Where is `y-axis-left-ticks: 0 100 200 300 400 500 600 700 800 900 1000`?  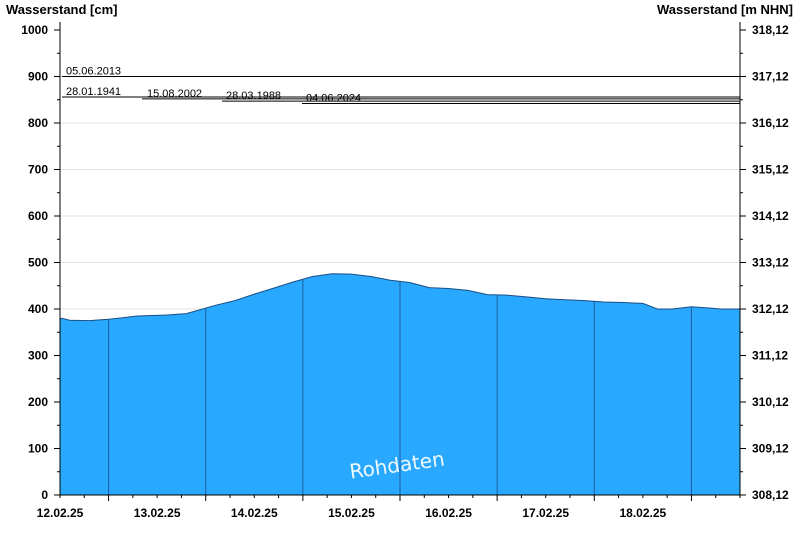 y-axis-left-ticks: 0 100 200 300 400 500 600 700 800 900 1000 is located at coordinates (40, 262).